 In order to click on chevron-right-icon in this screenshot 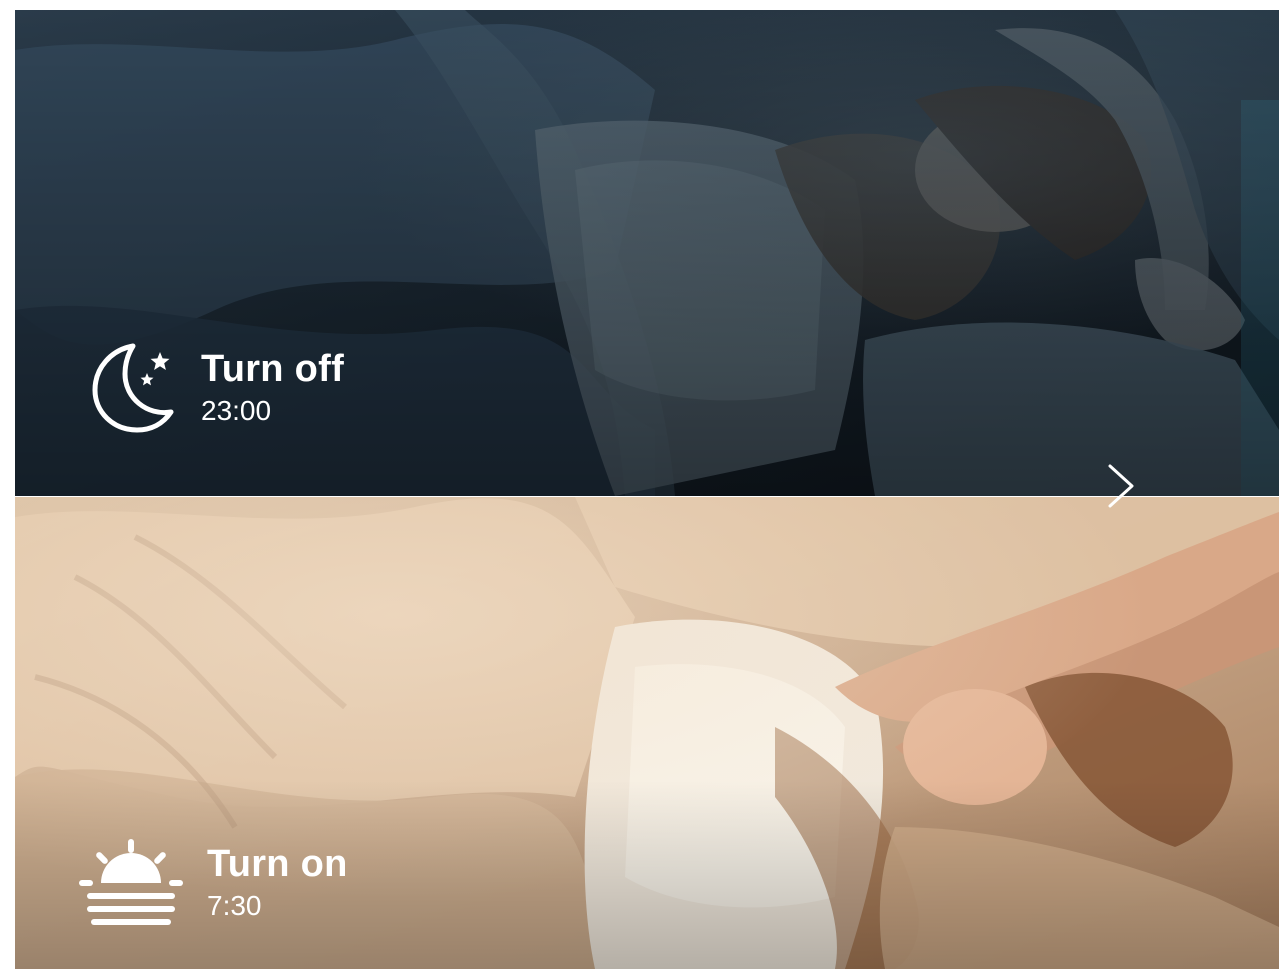, I will do `click(1120, 486)`.